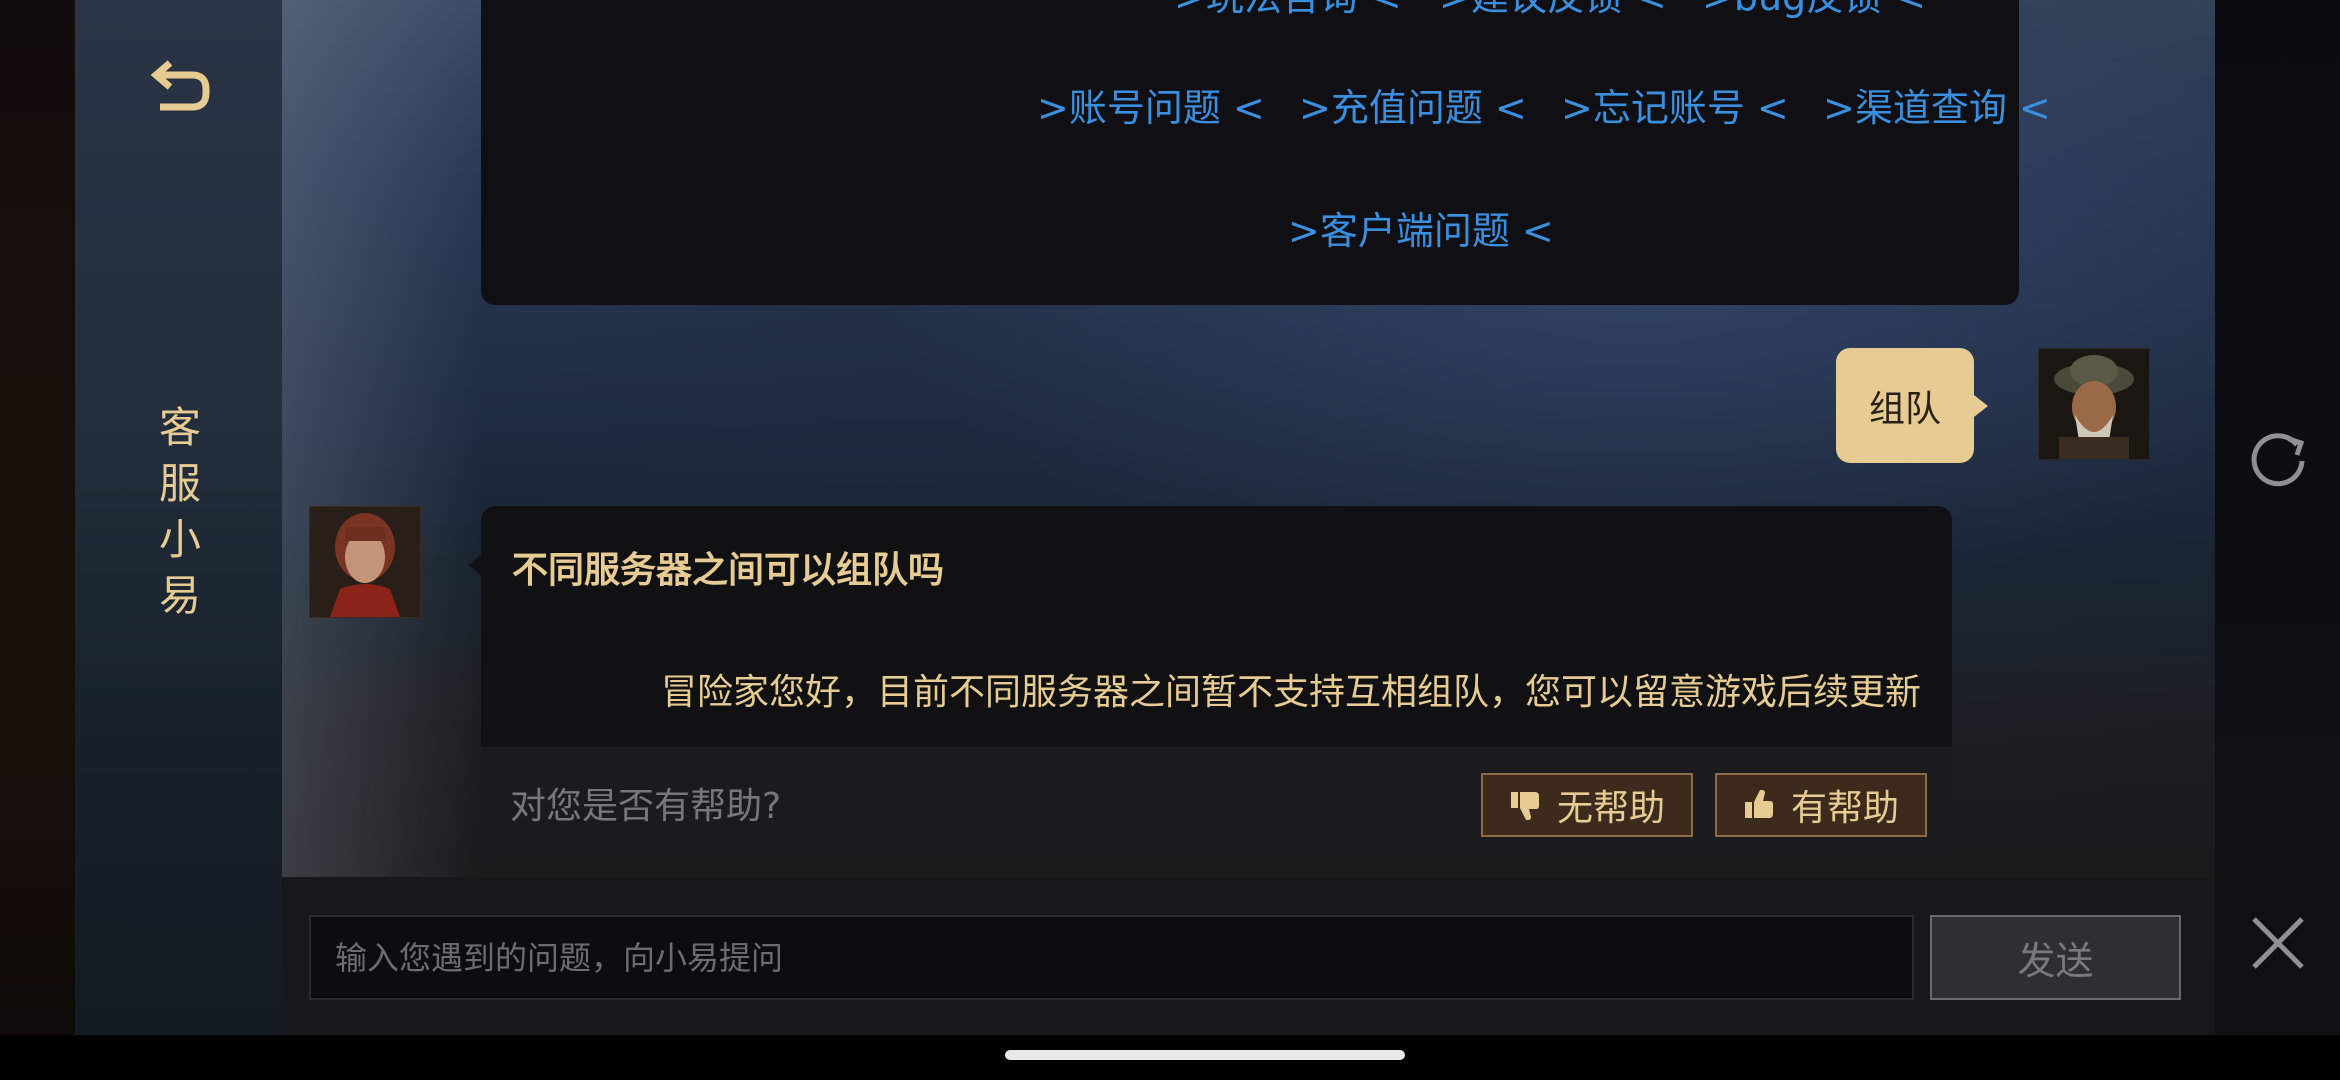  What do you see at coordinates (179, 539) in the screenshot?
I see `sidebar-title-char: 小` at bounding box center [179, 539].